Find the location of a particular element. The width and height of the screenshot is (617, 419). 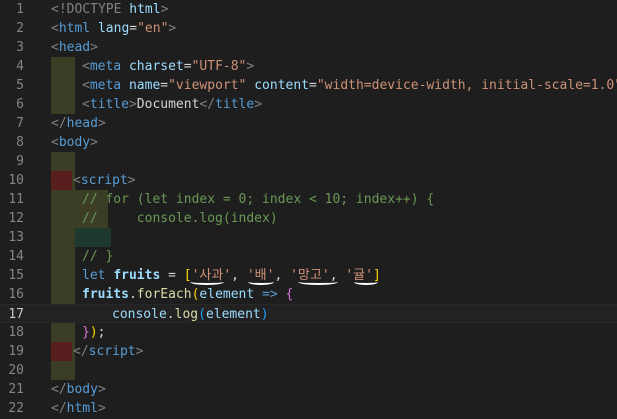

code-text: <head> is located at coordinates (74, 47).